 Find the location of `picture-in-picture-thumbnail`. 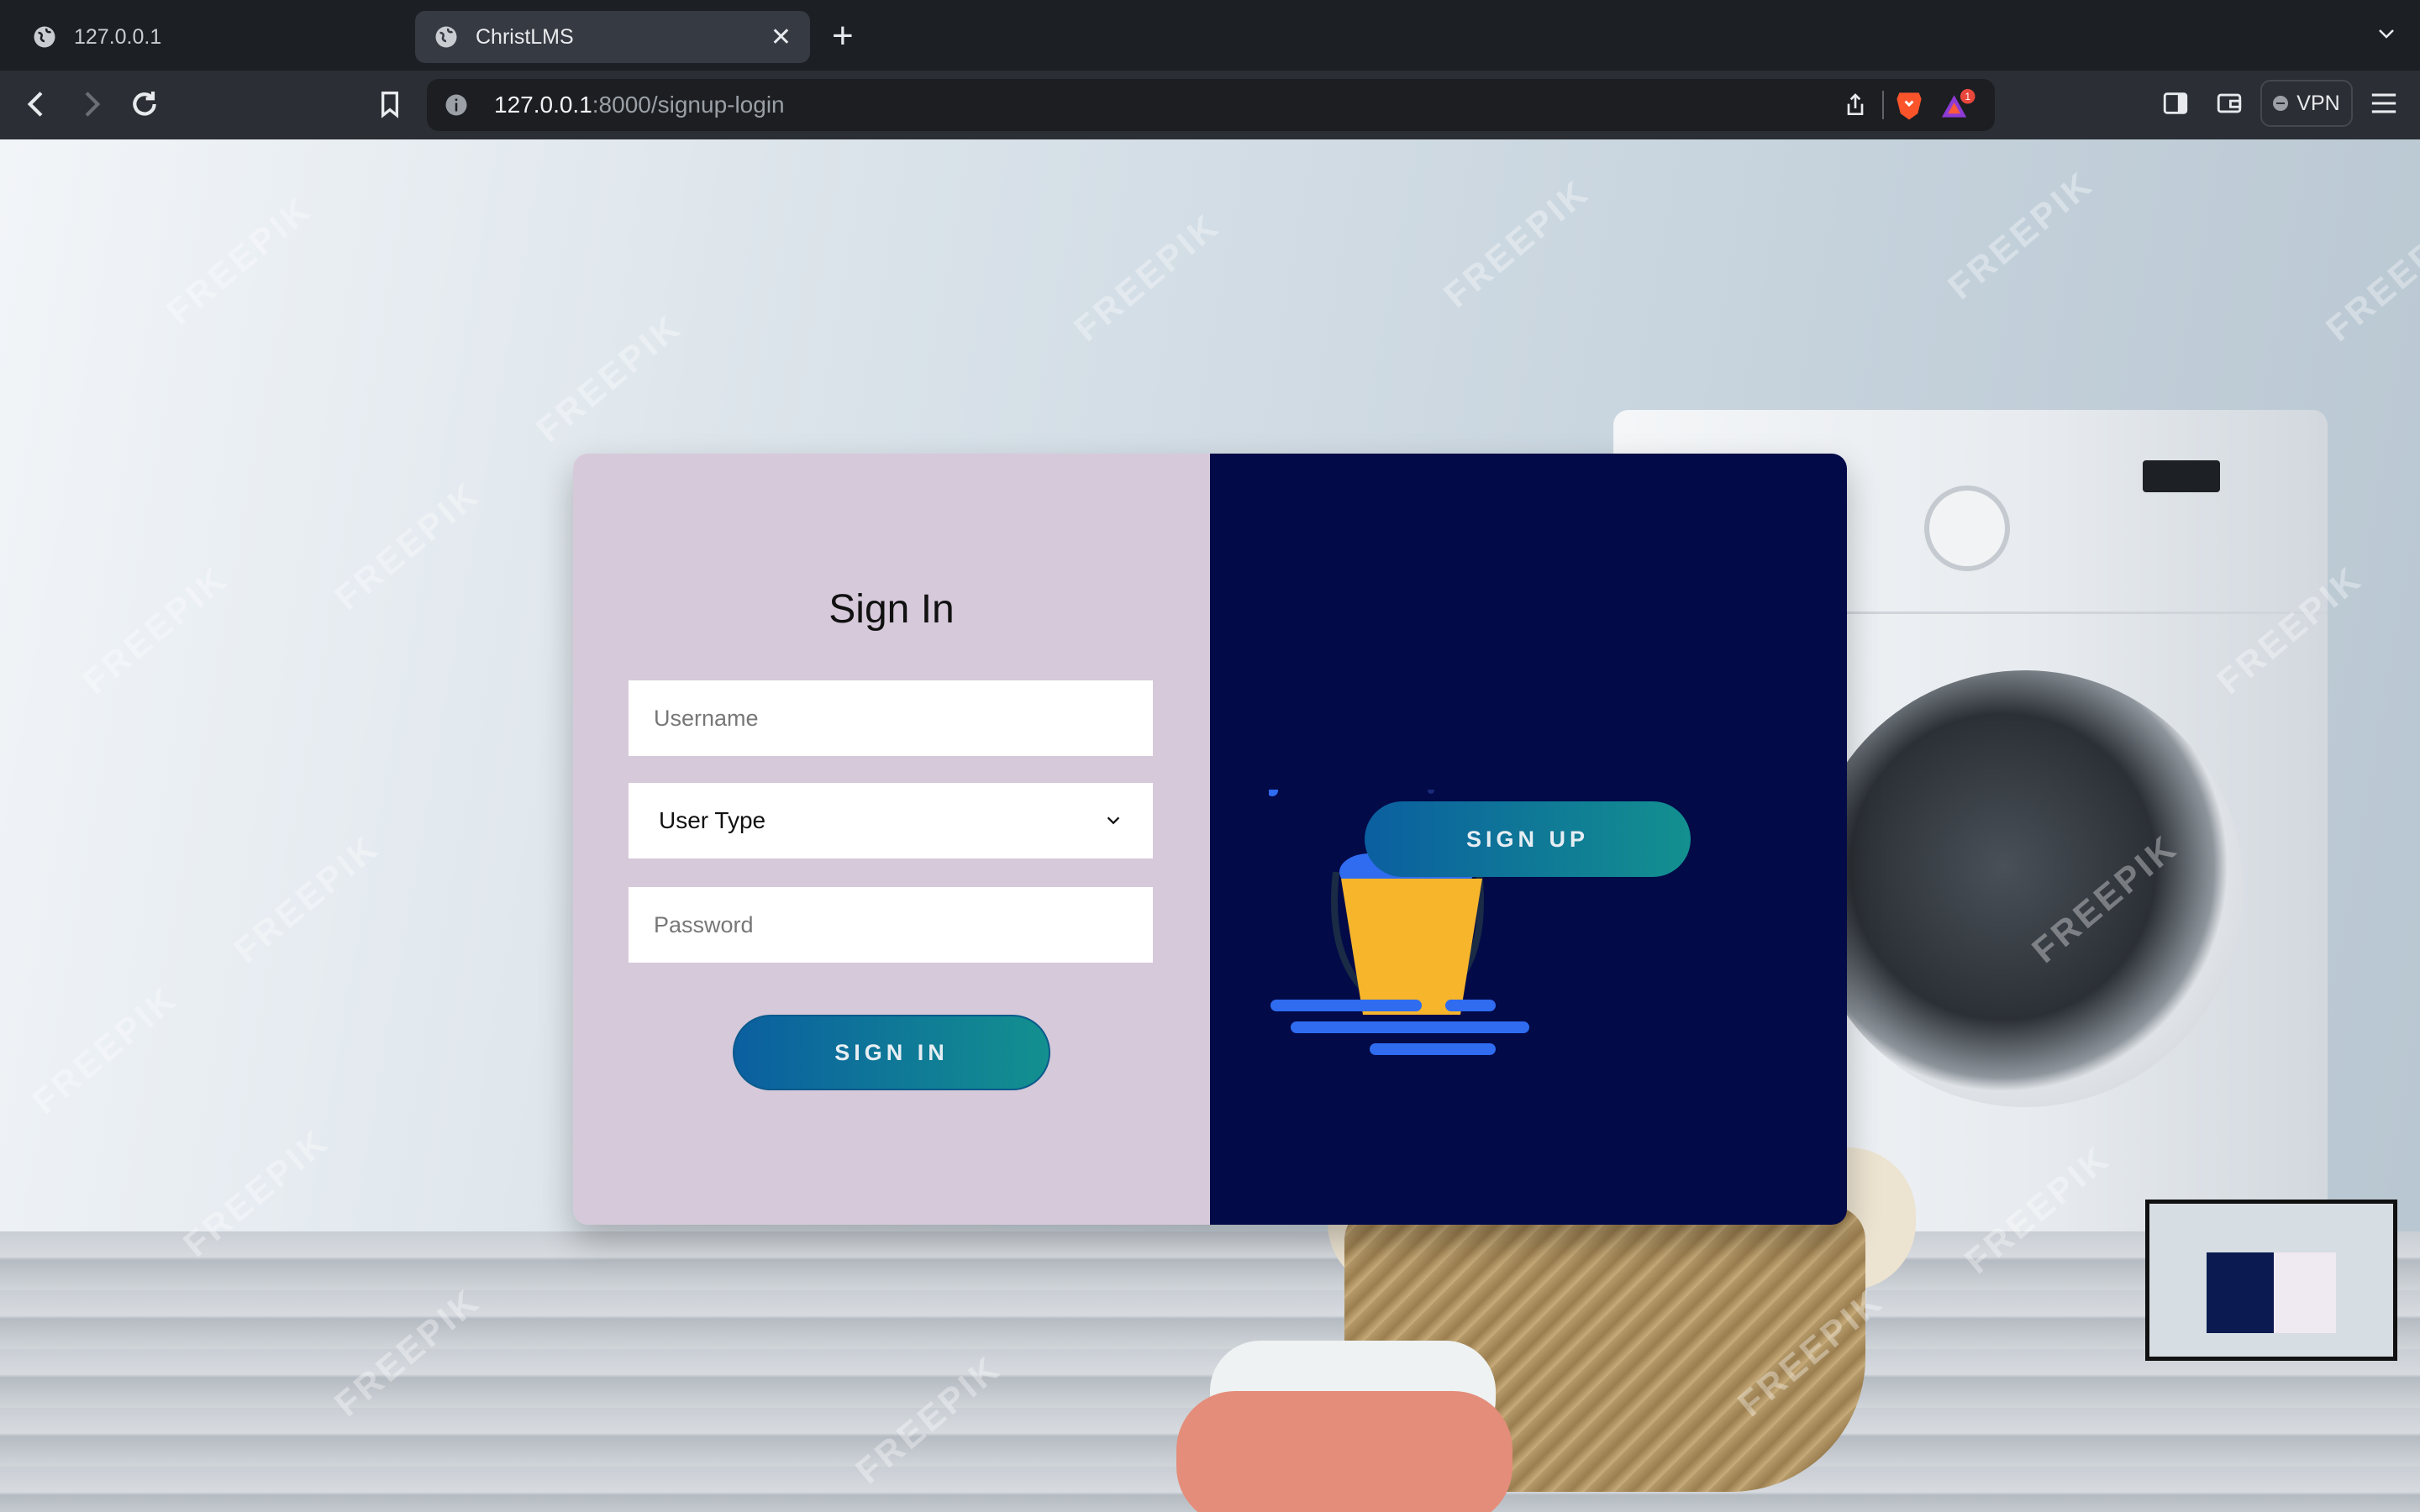

picture-in-picture-thumbnail is located at coordinates (2271, 1280).